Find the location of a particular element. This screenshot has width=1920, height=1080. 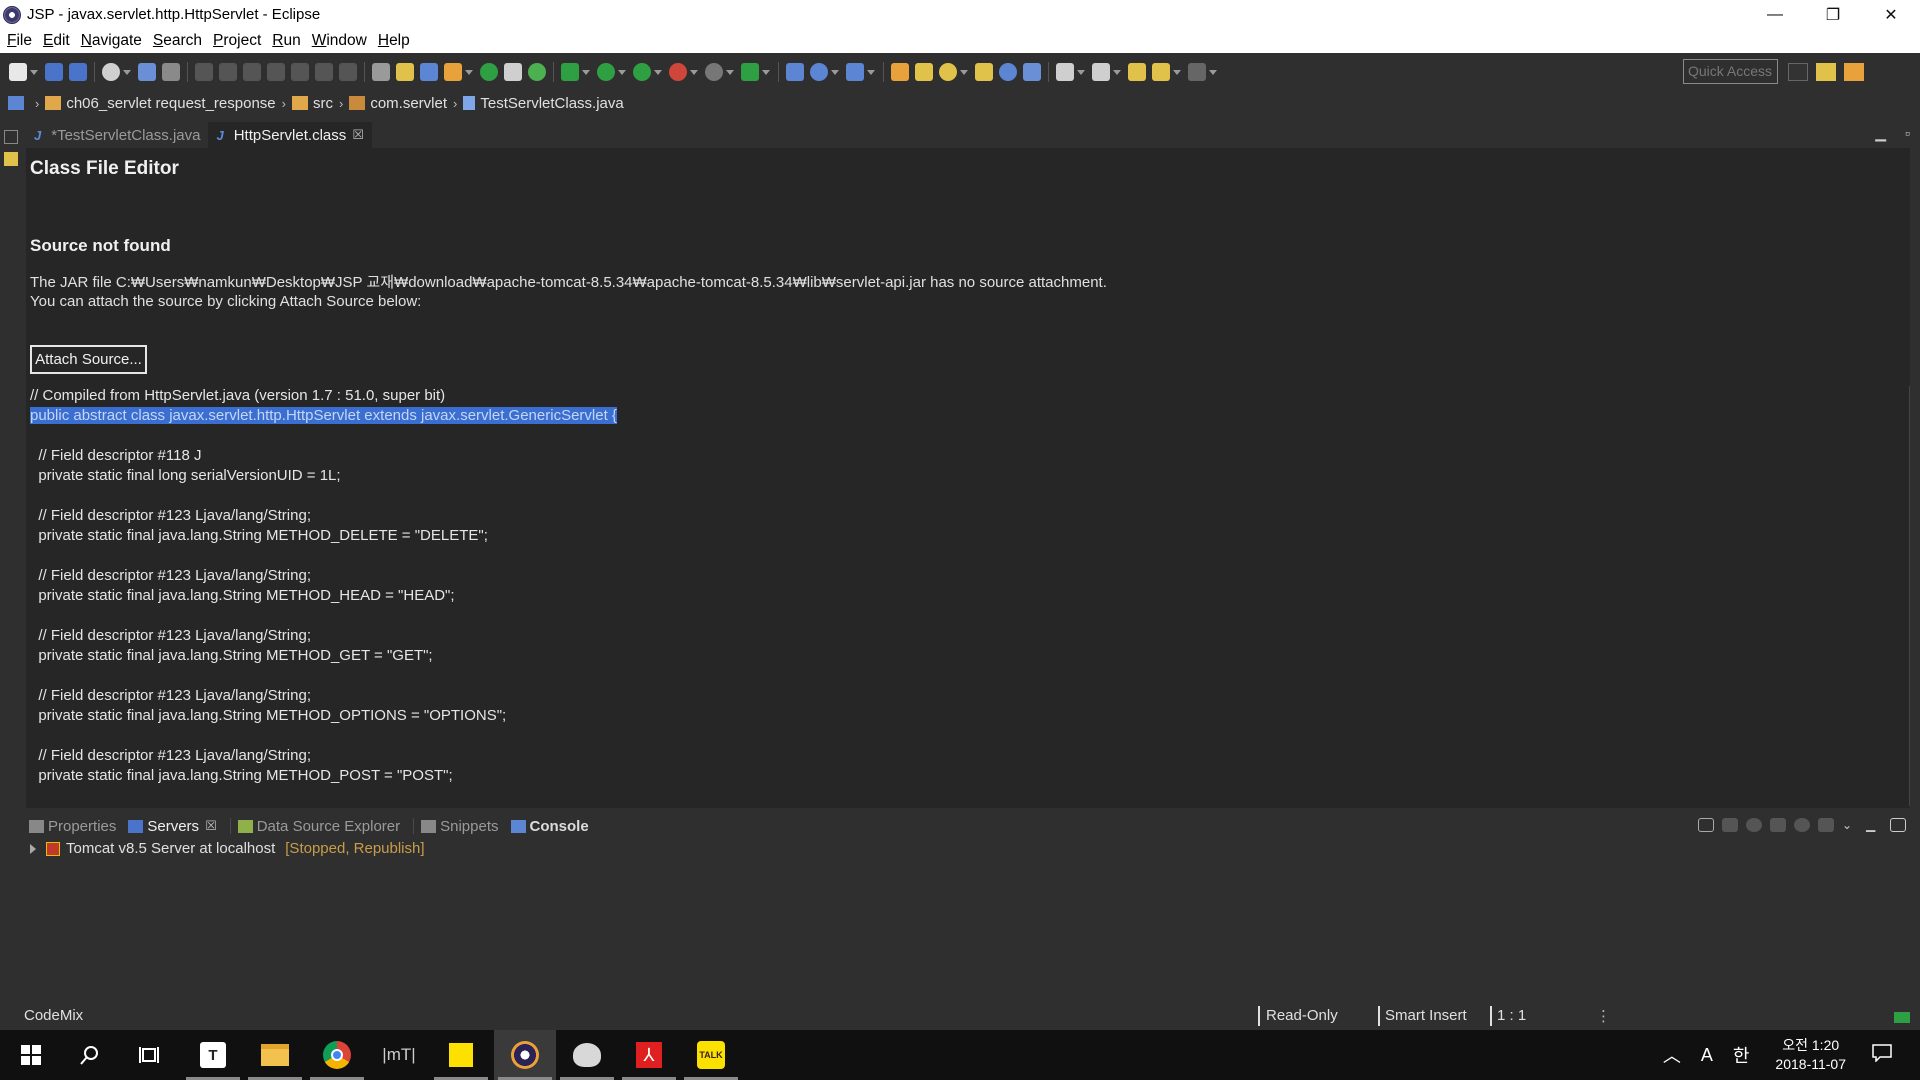

maximize-panel-icon is located at coordinates (1898, 825).